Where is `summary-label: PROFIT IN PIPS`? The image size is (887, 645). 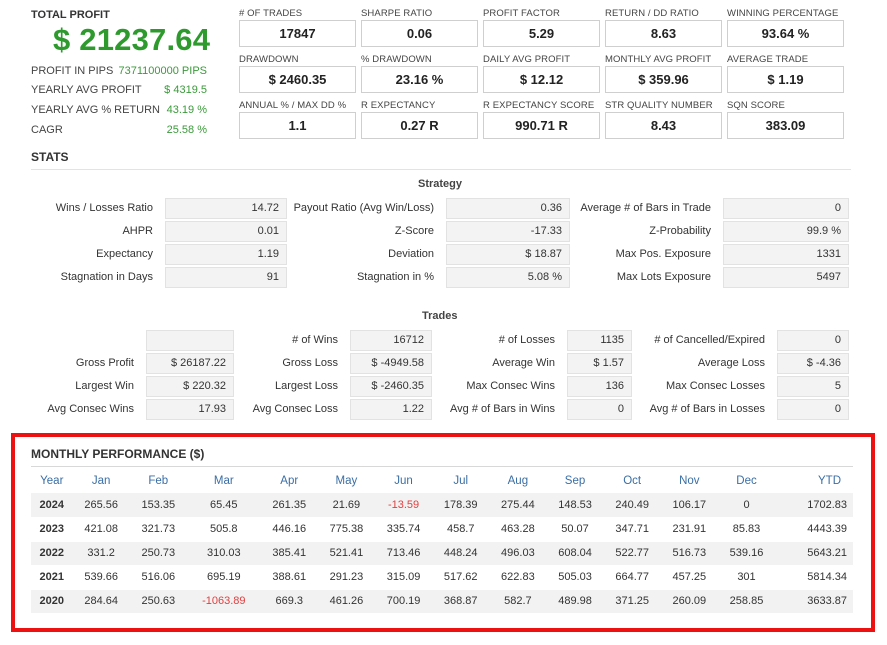
summary-label: PROFIT IN PIPS is located at coordinates (72, 71).